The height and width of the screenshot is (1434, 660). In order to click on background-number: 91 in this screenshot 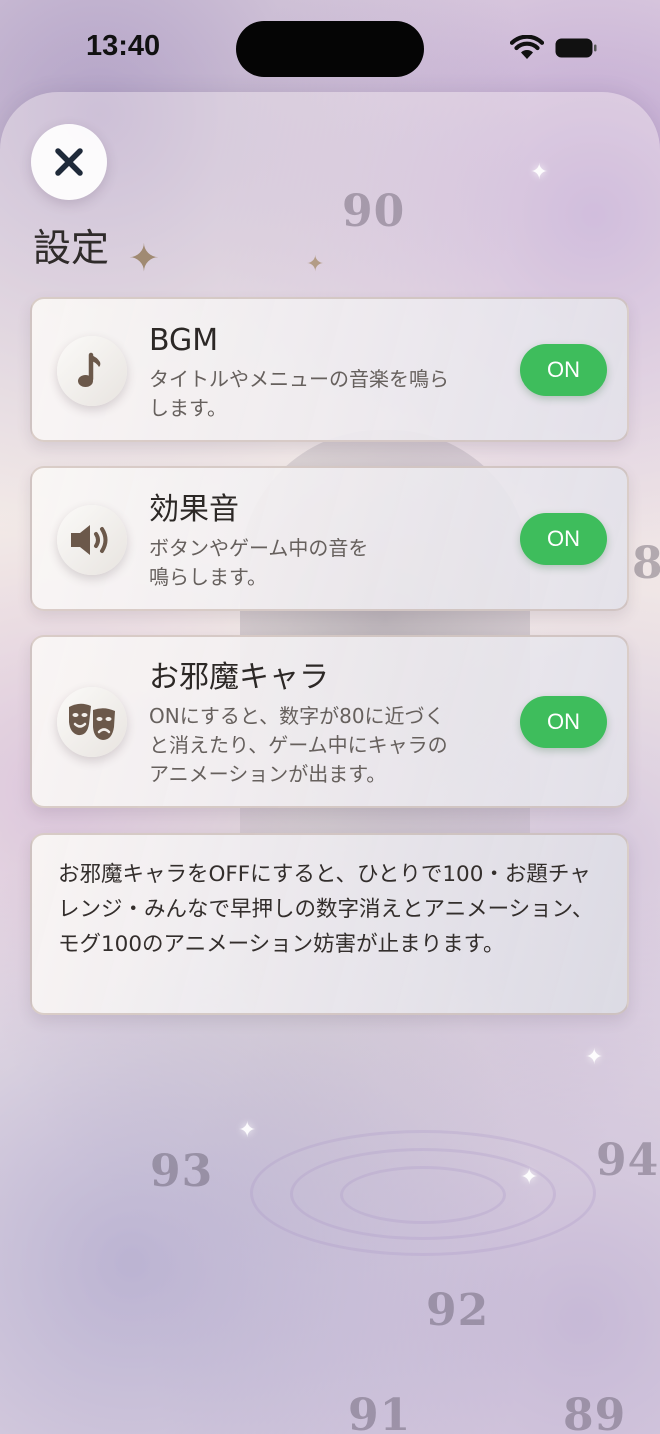, I will do `click(380, 1412)`.